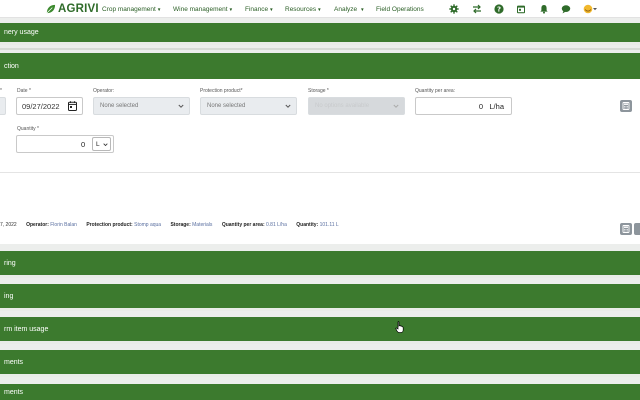 This screenshot has width=640, height=400. What do you see at coordinates (257, 9) in the screenshot?
I see `nav-label: Finance` at bounding box center [257, 9].